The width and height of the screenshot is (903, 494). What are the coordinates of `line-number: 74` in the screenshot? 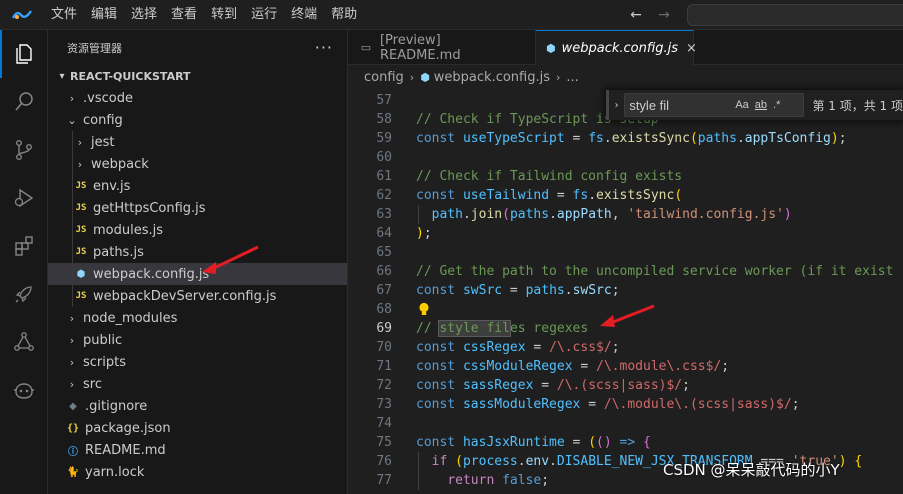 It's located at (384, 423).